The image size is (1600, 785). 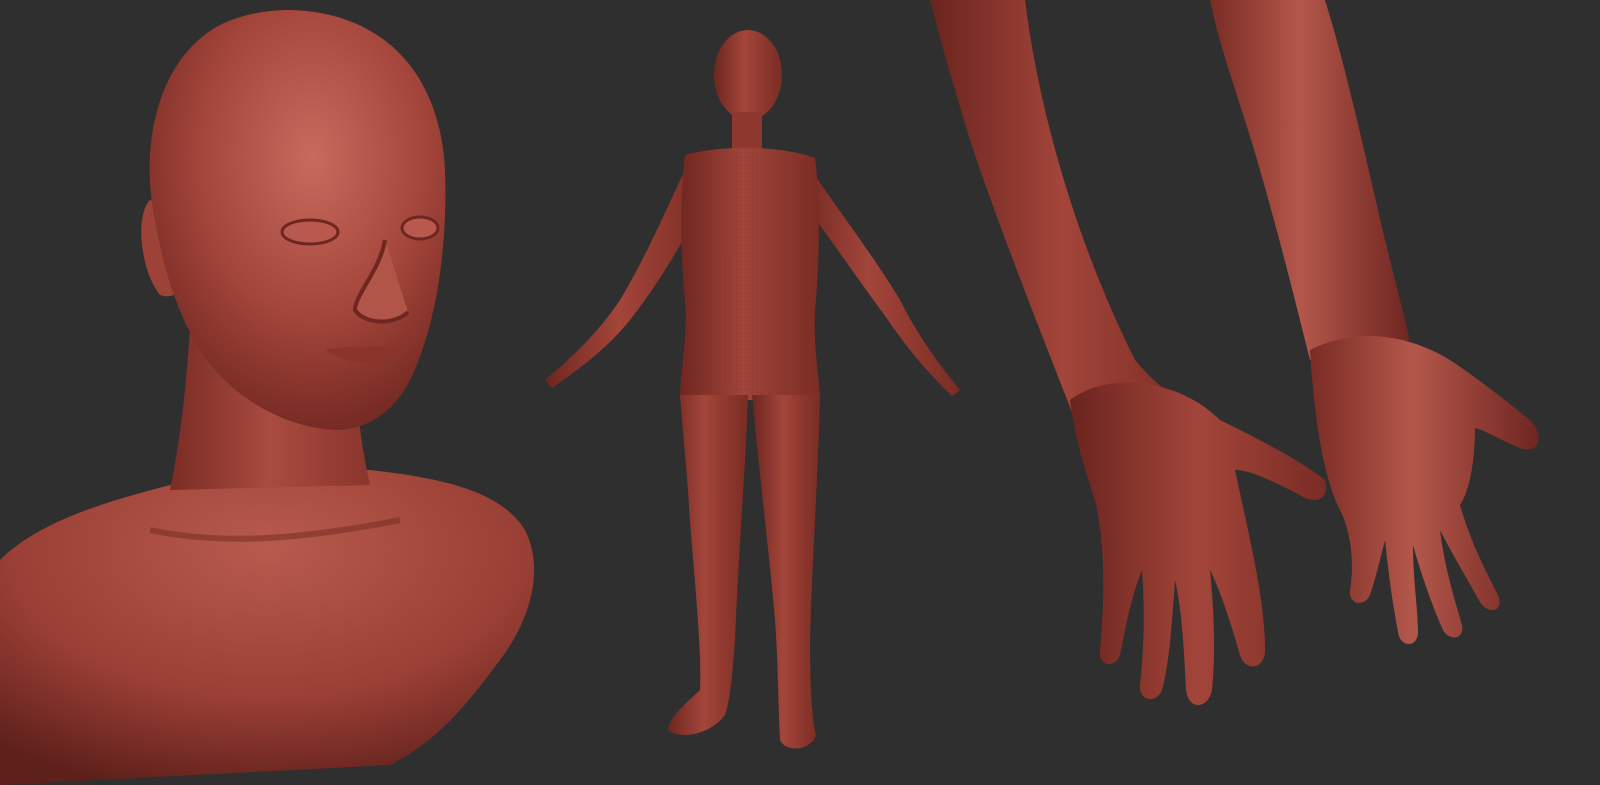 I want to click on figure-neck, so click(x=747, y=131).